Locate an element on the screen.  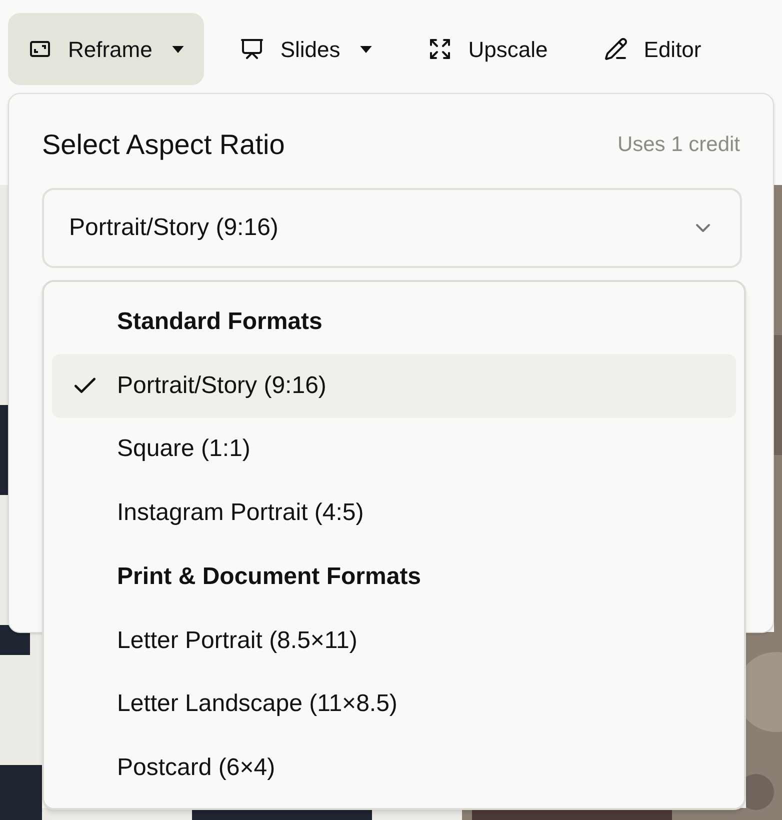
credit-note: Uses 1 credit is located at coordinates (678, 145).